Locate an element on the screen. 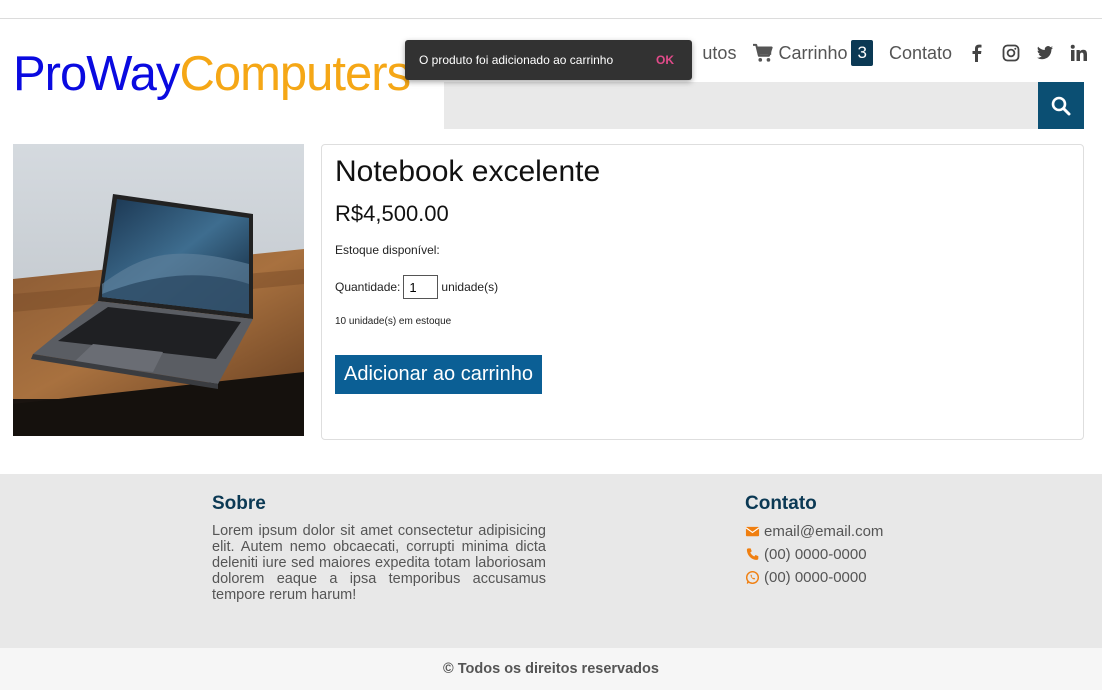  unit-label: unidade(s) is located at coordinates (470, 287).